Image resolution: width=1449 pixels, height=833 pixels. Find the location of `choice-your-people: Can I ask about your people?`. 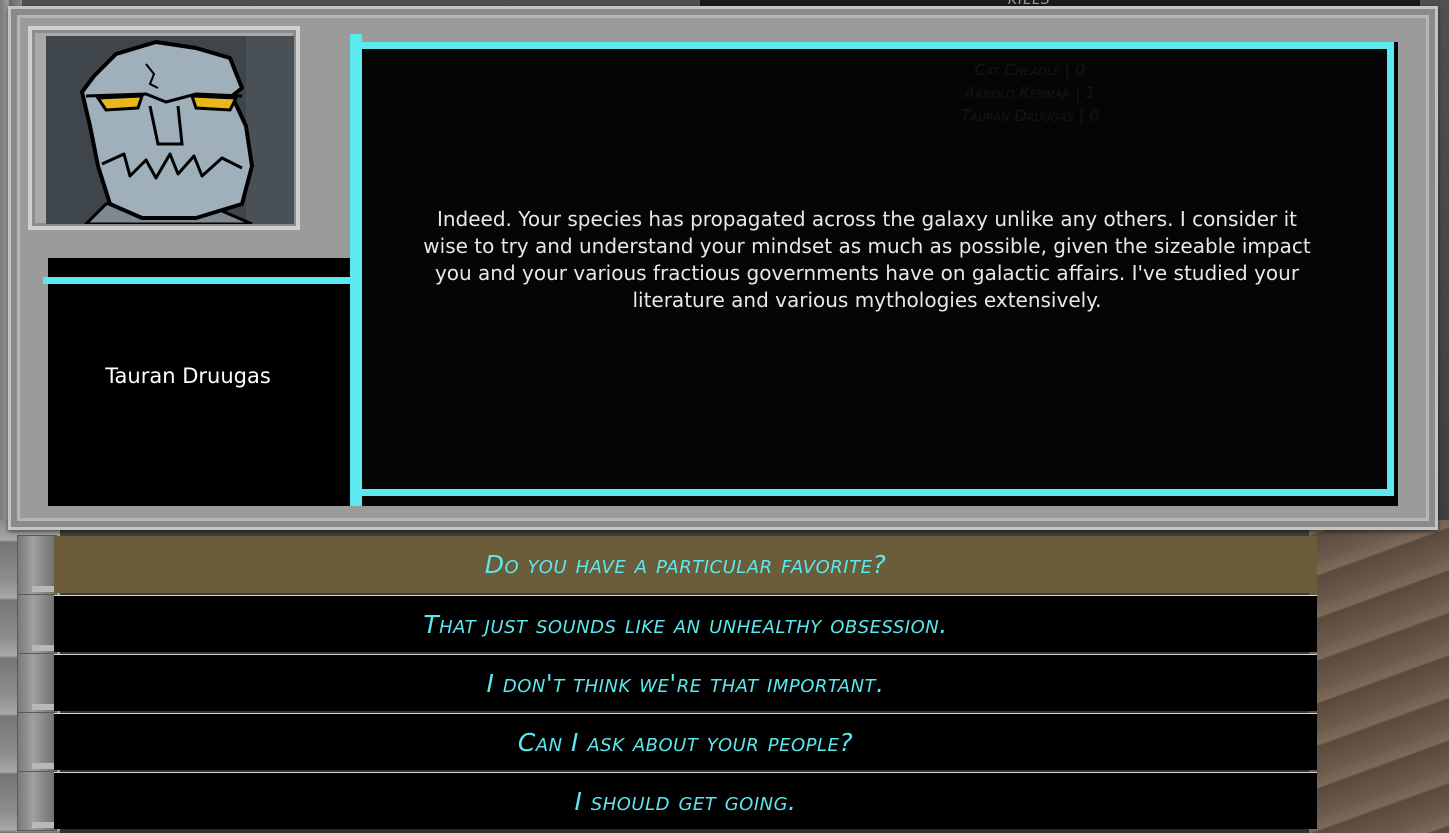

choice-your-people: Can I ask about your people? is located at coordinates (685, 741).